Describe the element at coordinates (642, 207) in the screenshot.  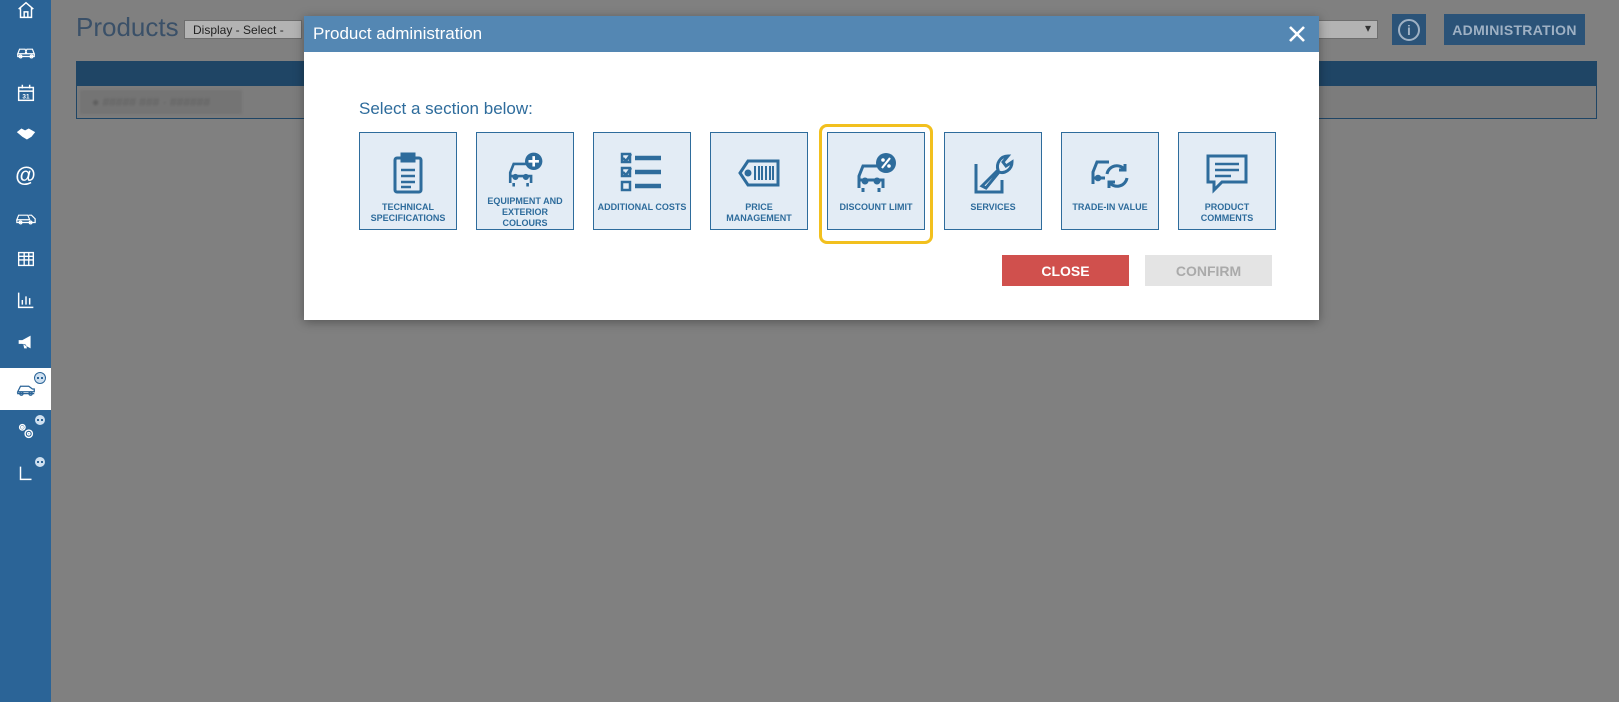
I see `tile-label: Additional costs` at that location.